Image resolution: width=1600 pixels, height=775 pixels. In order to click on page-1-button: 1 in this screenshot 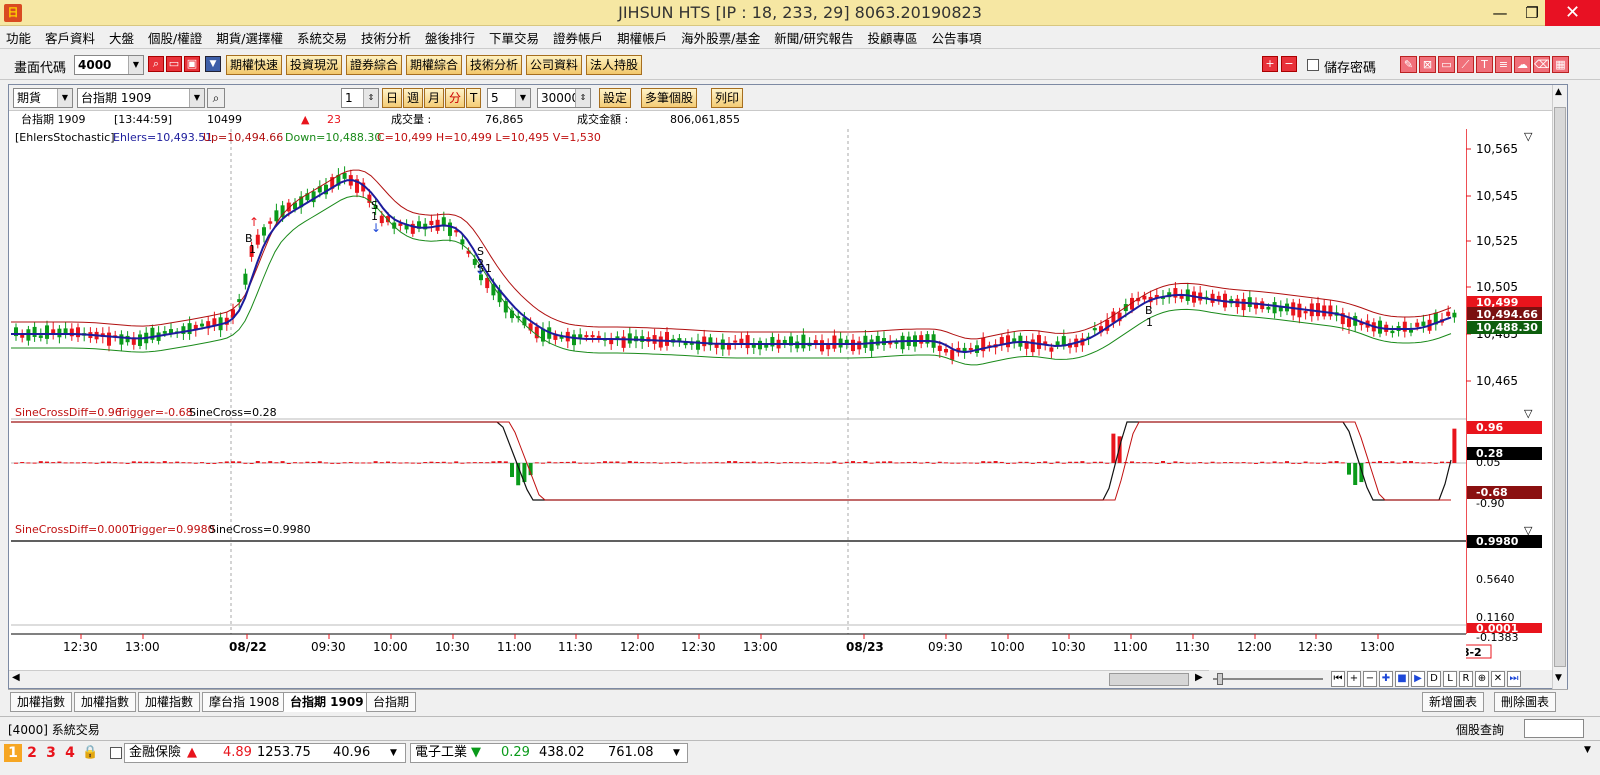, I will do `click(13, 753)`.